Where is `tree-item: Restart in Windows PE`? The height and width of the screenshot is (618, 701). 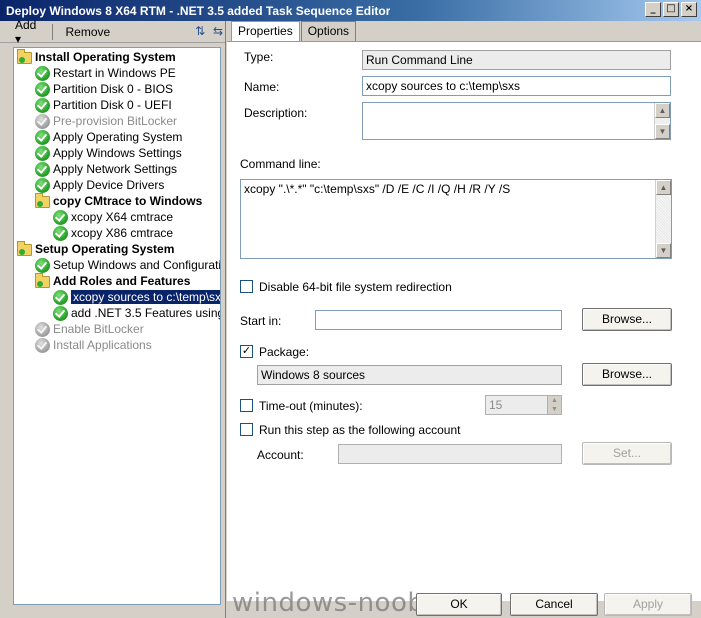
tree-item: Restart in Windows PE is located at coordinates (105, 73).